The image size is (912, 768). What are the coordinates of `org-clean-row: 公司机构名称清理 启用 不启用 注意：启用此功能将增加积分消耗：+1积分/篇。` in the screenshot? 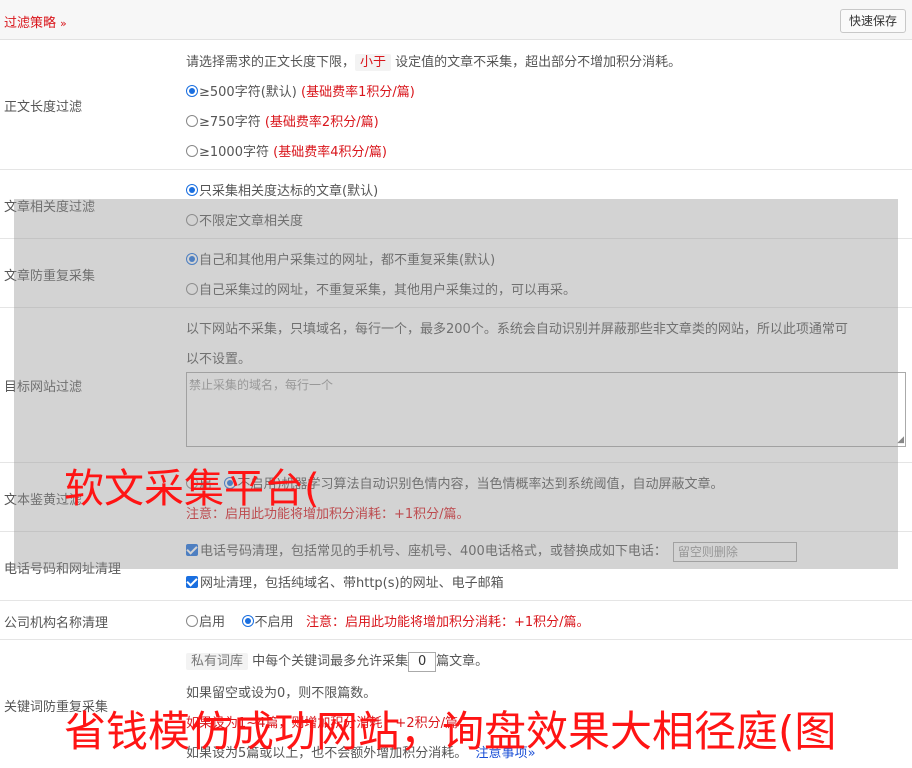 It's located at (456, 620).